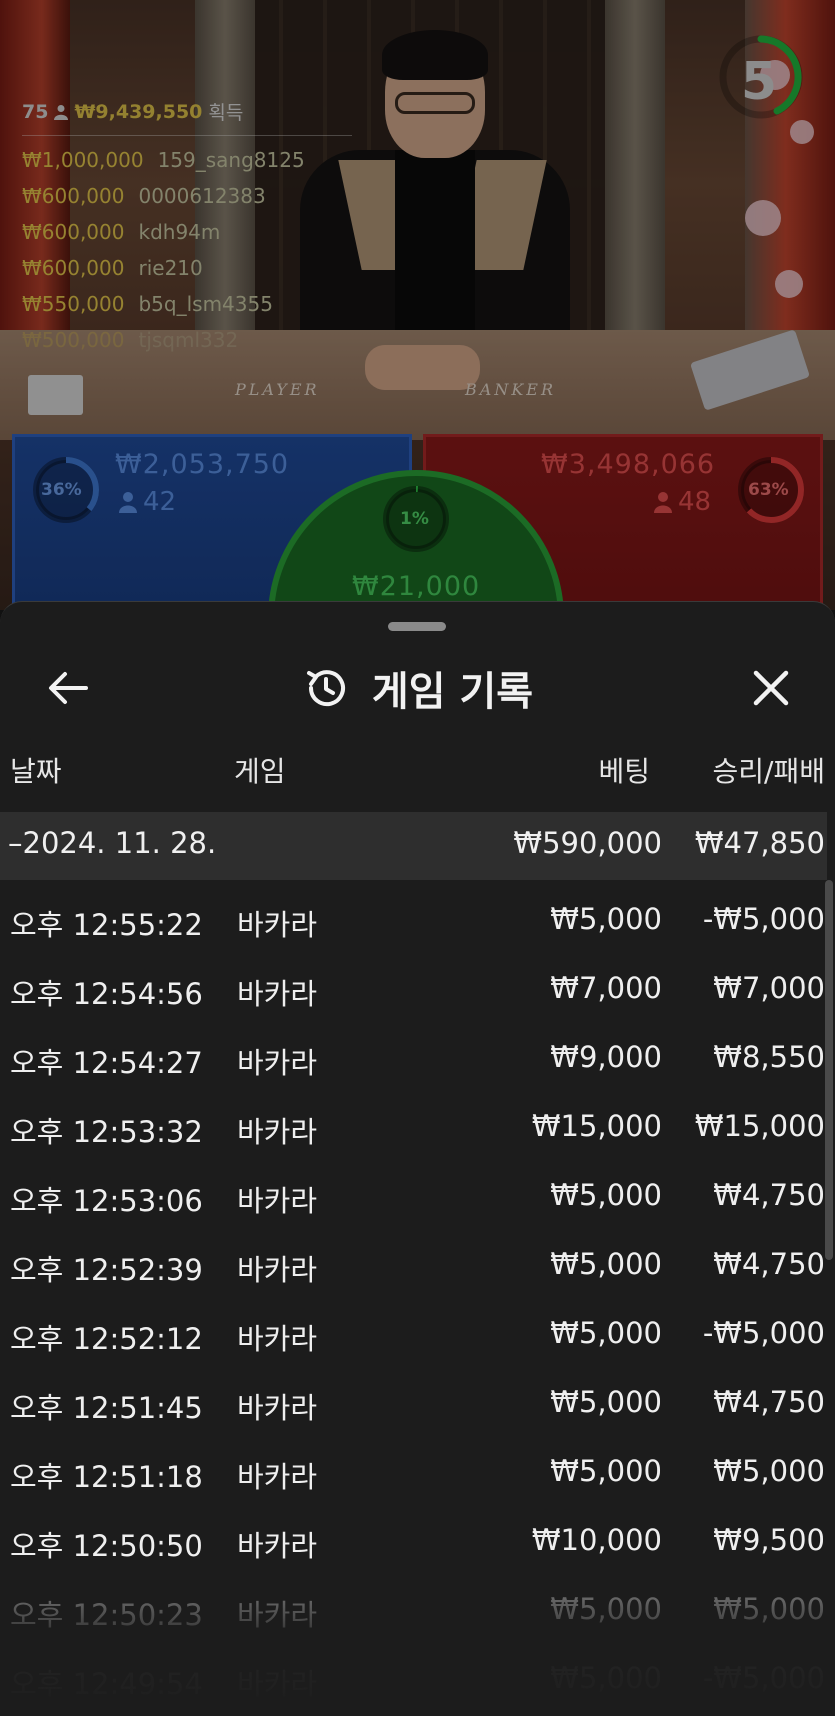 This screenshot has height=1716, width=835. Describe the element at coordinates (769, 988) in the screenshot. I see `row-result: ₩7,000` at that location.